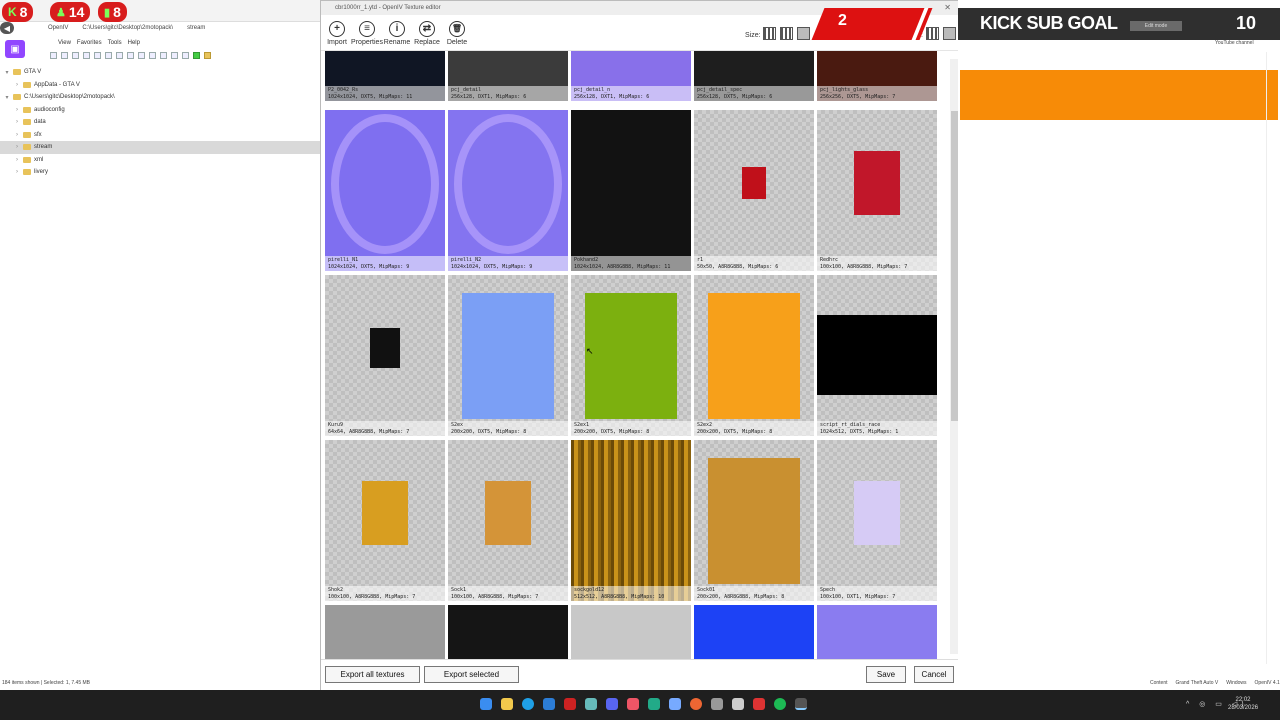  I want to click on texture-tile: pcj_detail_spec 256x128, DXT5, MipMaps: 6, so click(754, 76).